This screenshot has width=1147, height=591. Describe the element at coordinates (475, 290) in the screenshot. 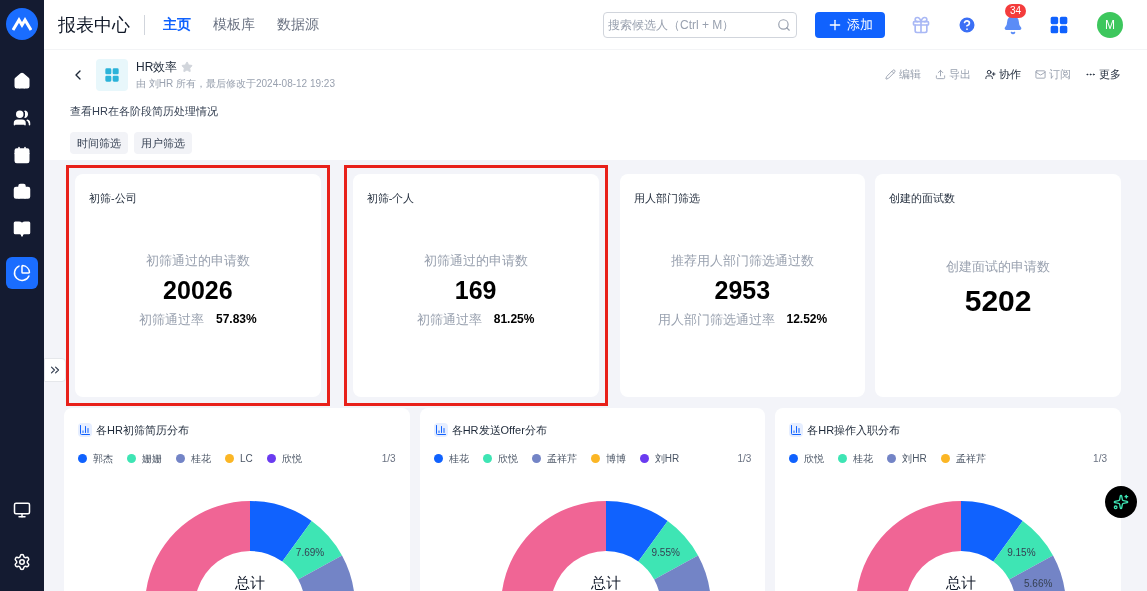

I see `metric-value: 169` at that location.